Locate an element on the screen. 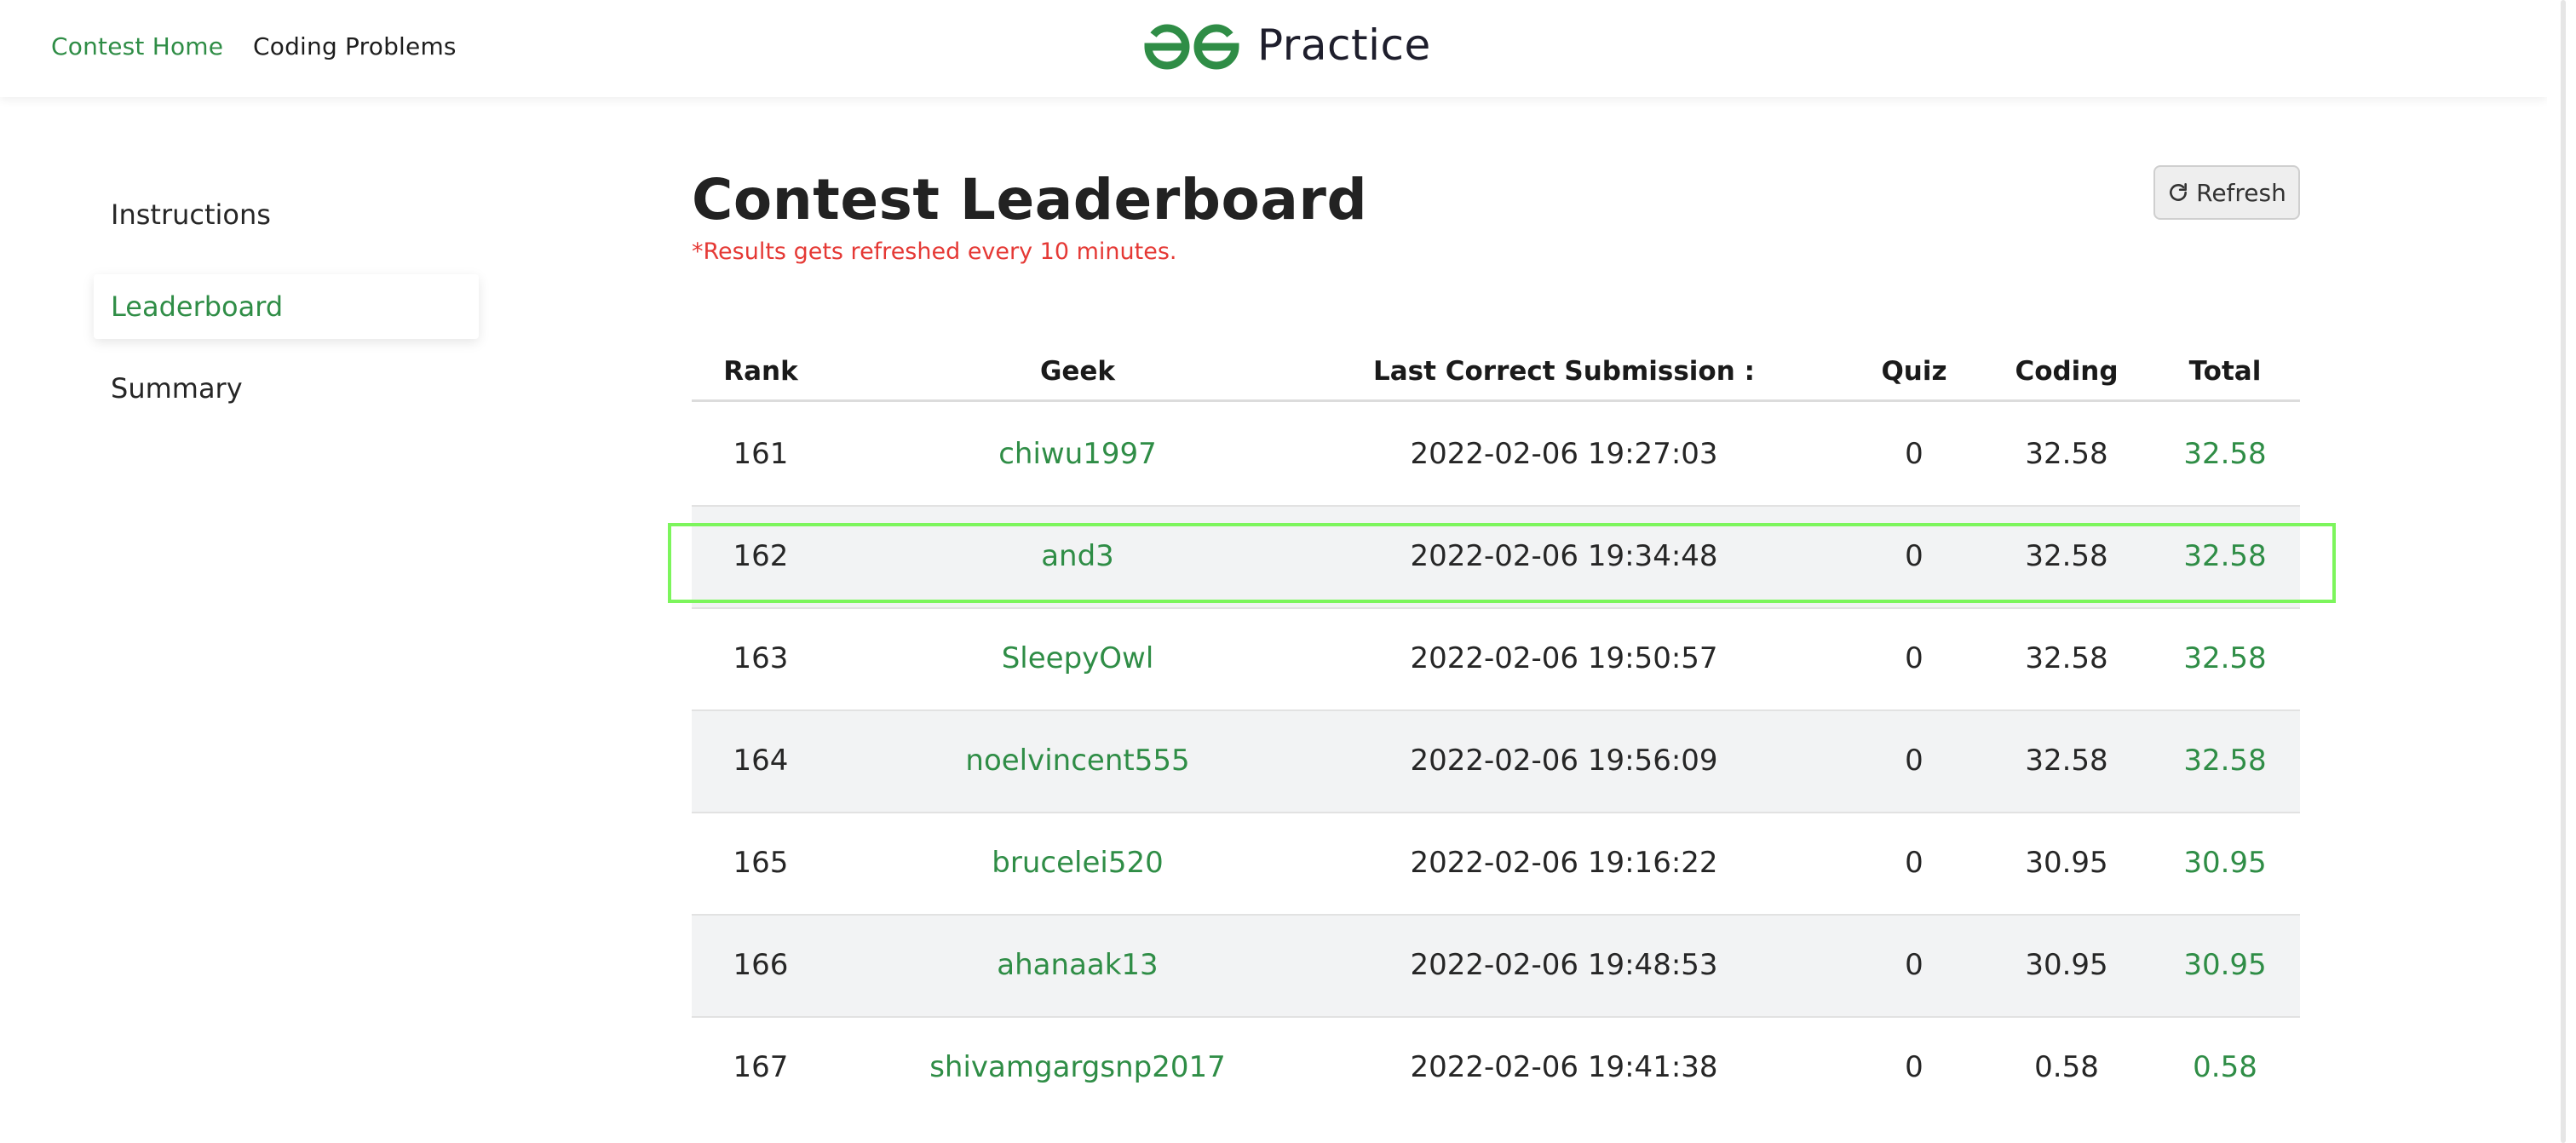  nav-contest-home: Contest Home is located at coordinates (137, 46).